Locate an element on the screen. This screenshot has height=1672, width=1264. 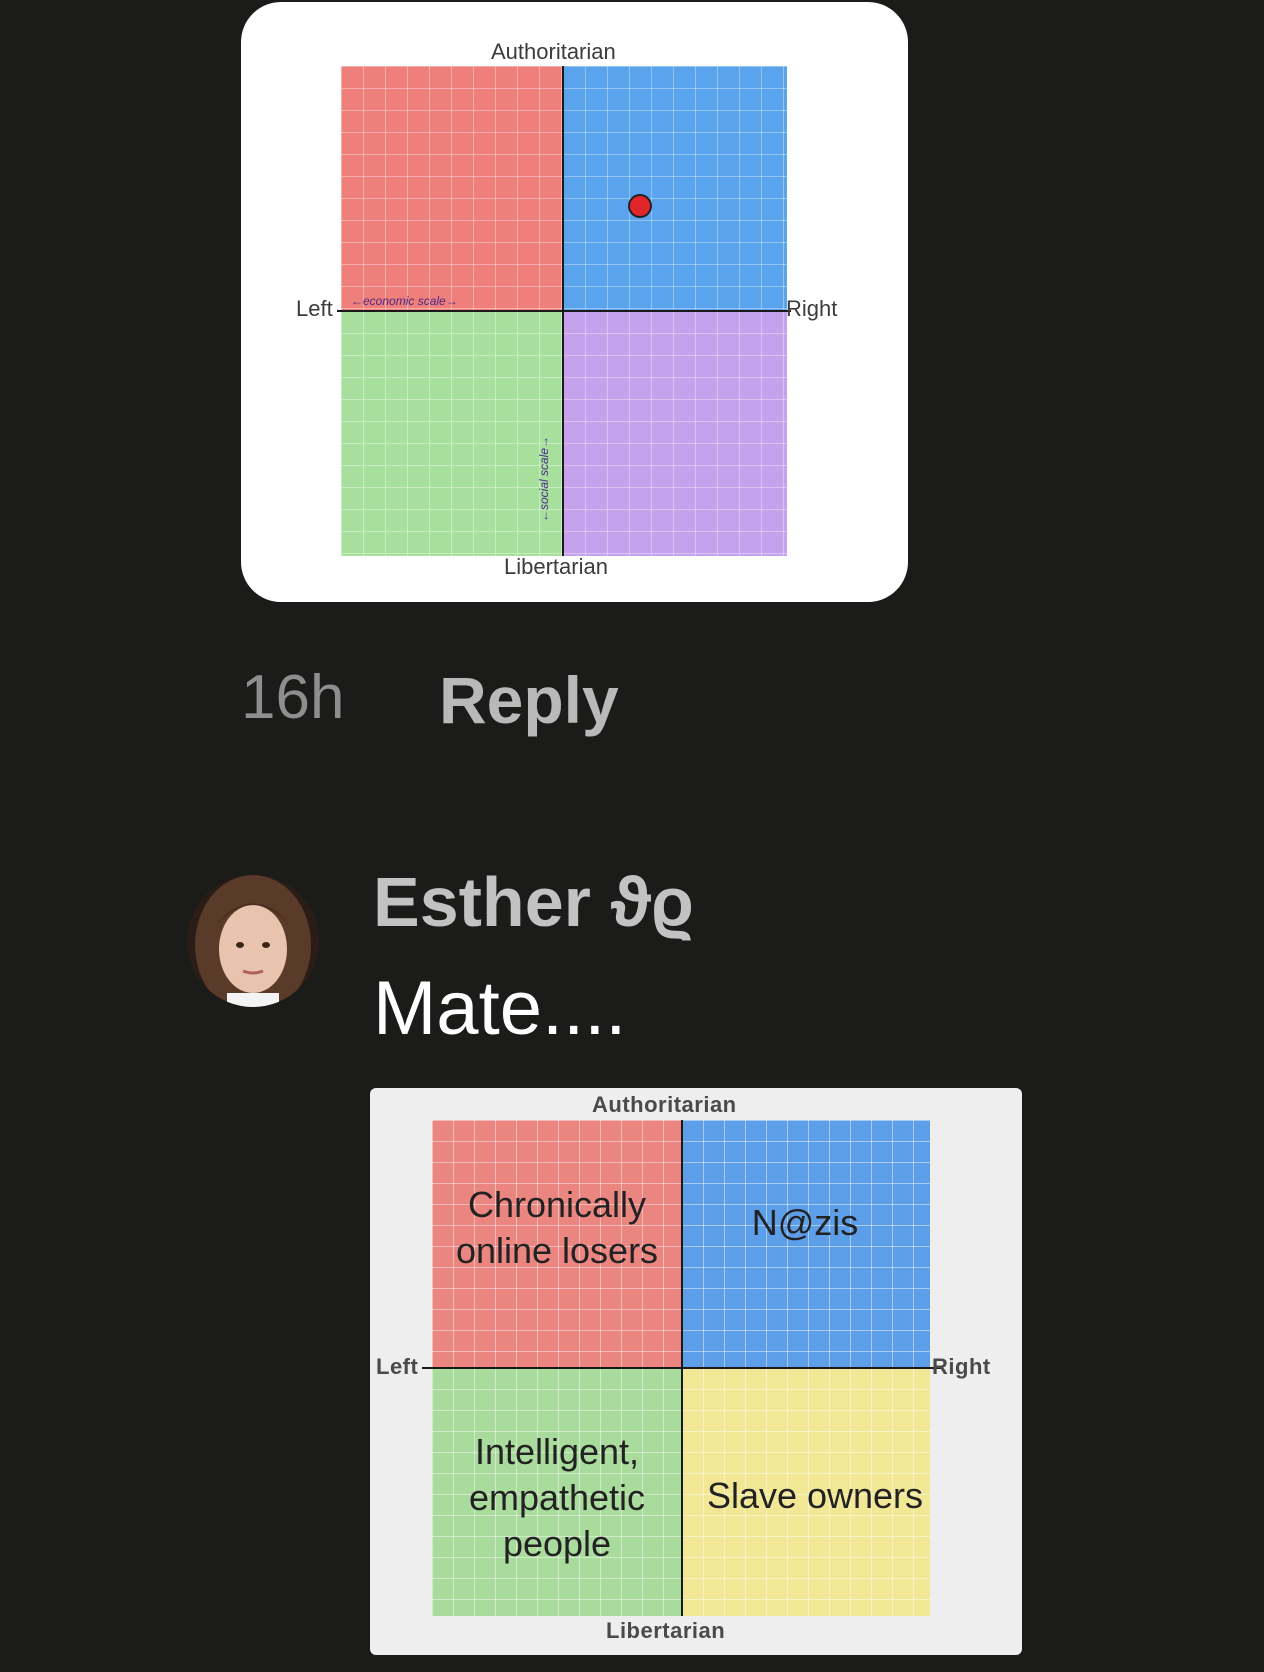
right-axis-label-2: Right is located at coordinates (961, 1366).